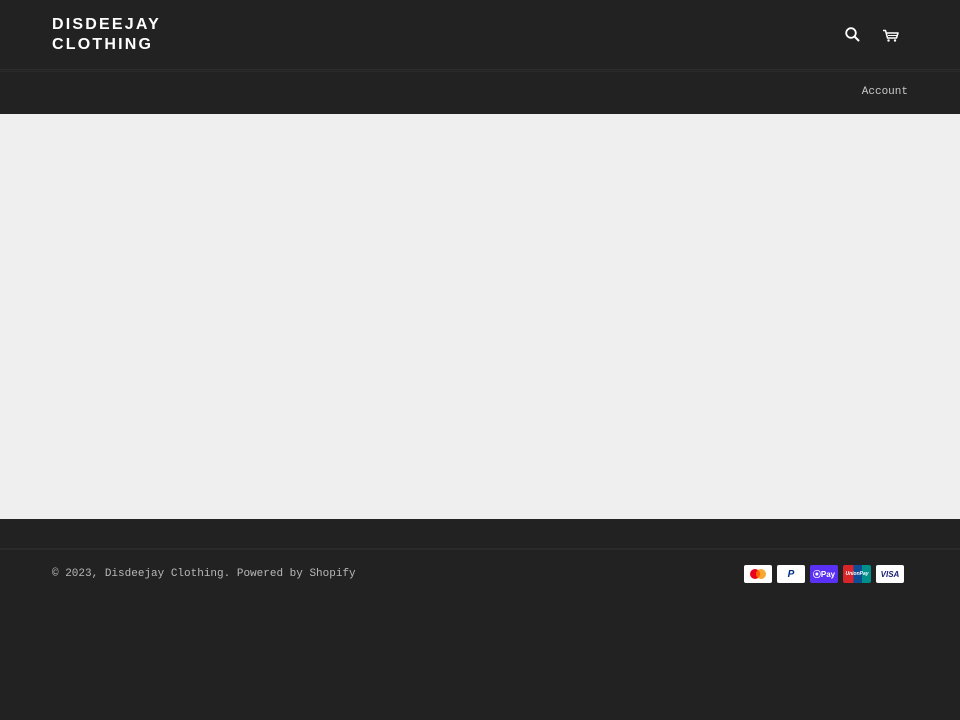 This screenshot has width=960, height=720. I want to click on logo-line-2: CLOTHING, so click(103, 44).